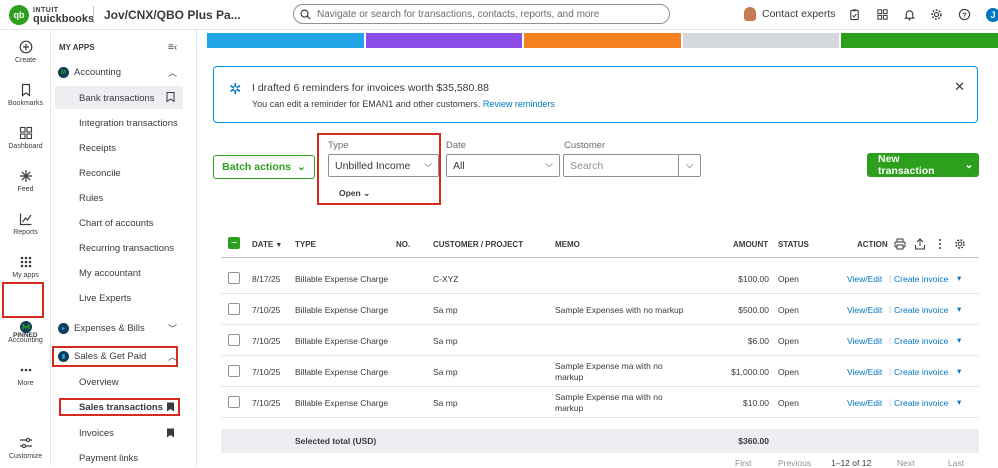  I want to click on export-icon, so click(920, 244).